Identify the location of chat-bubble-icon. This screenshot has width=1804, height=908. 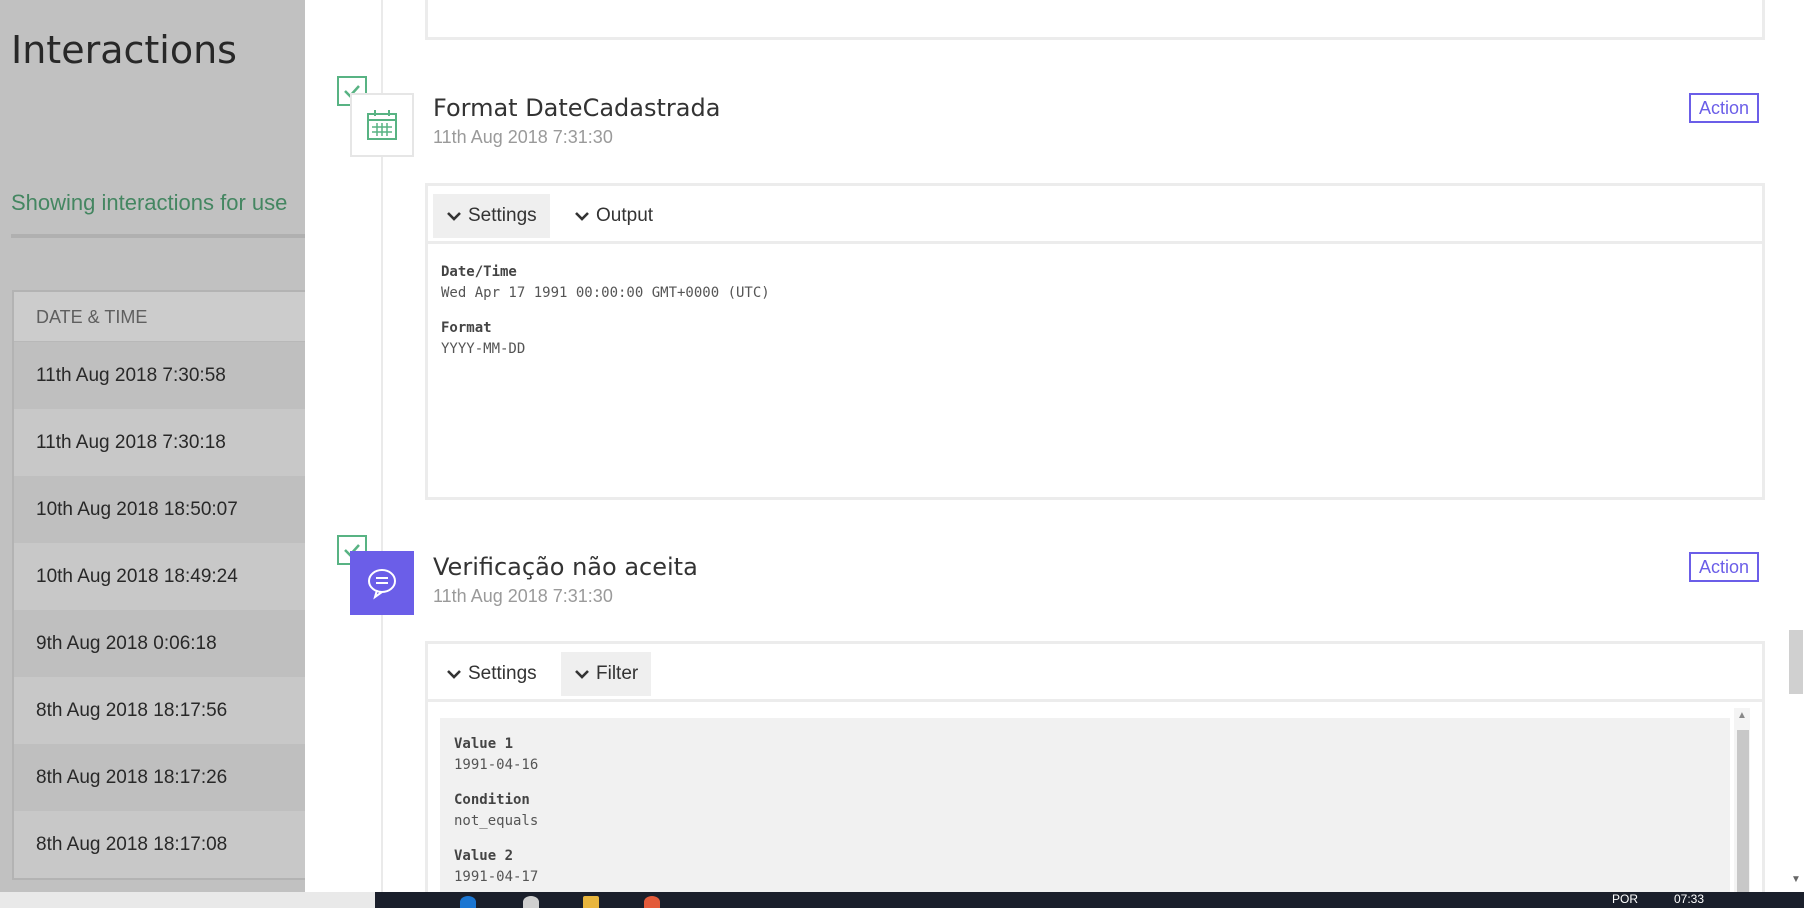
(382, 583).